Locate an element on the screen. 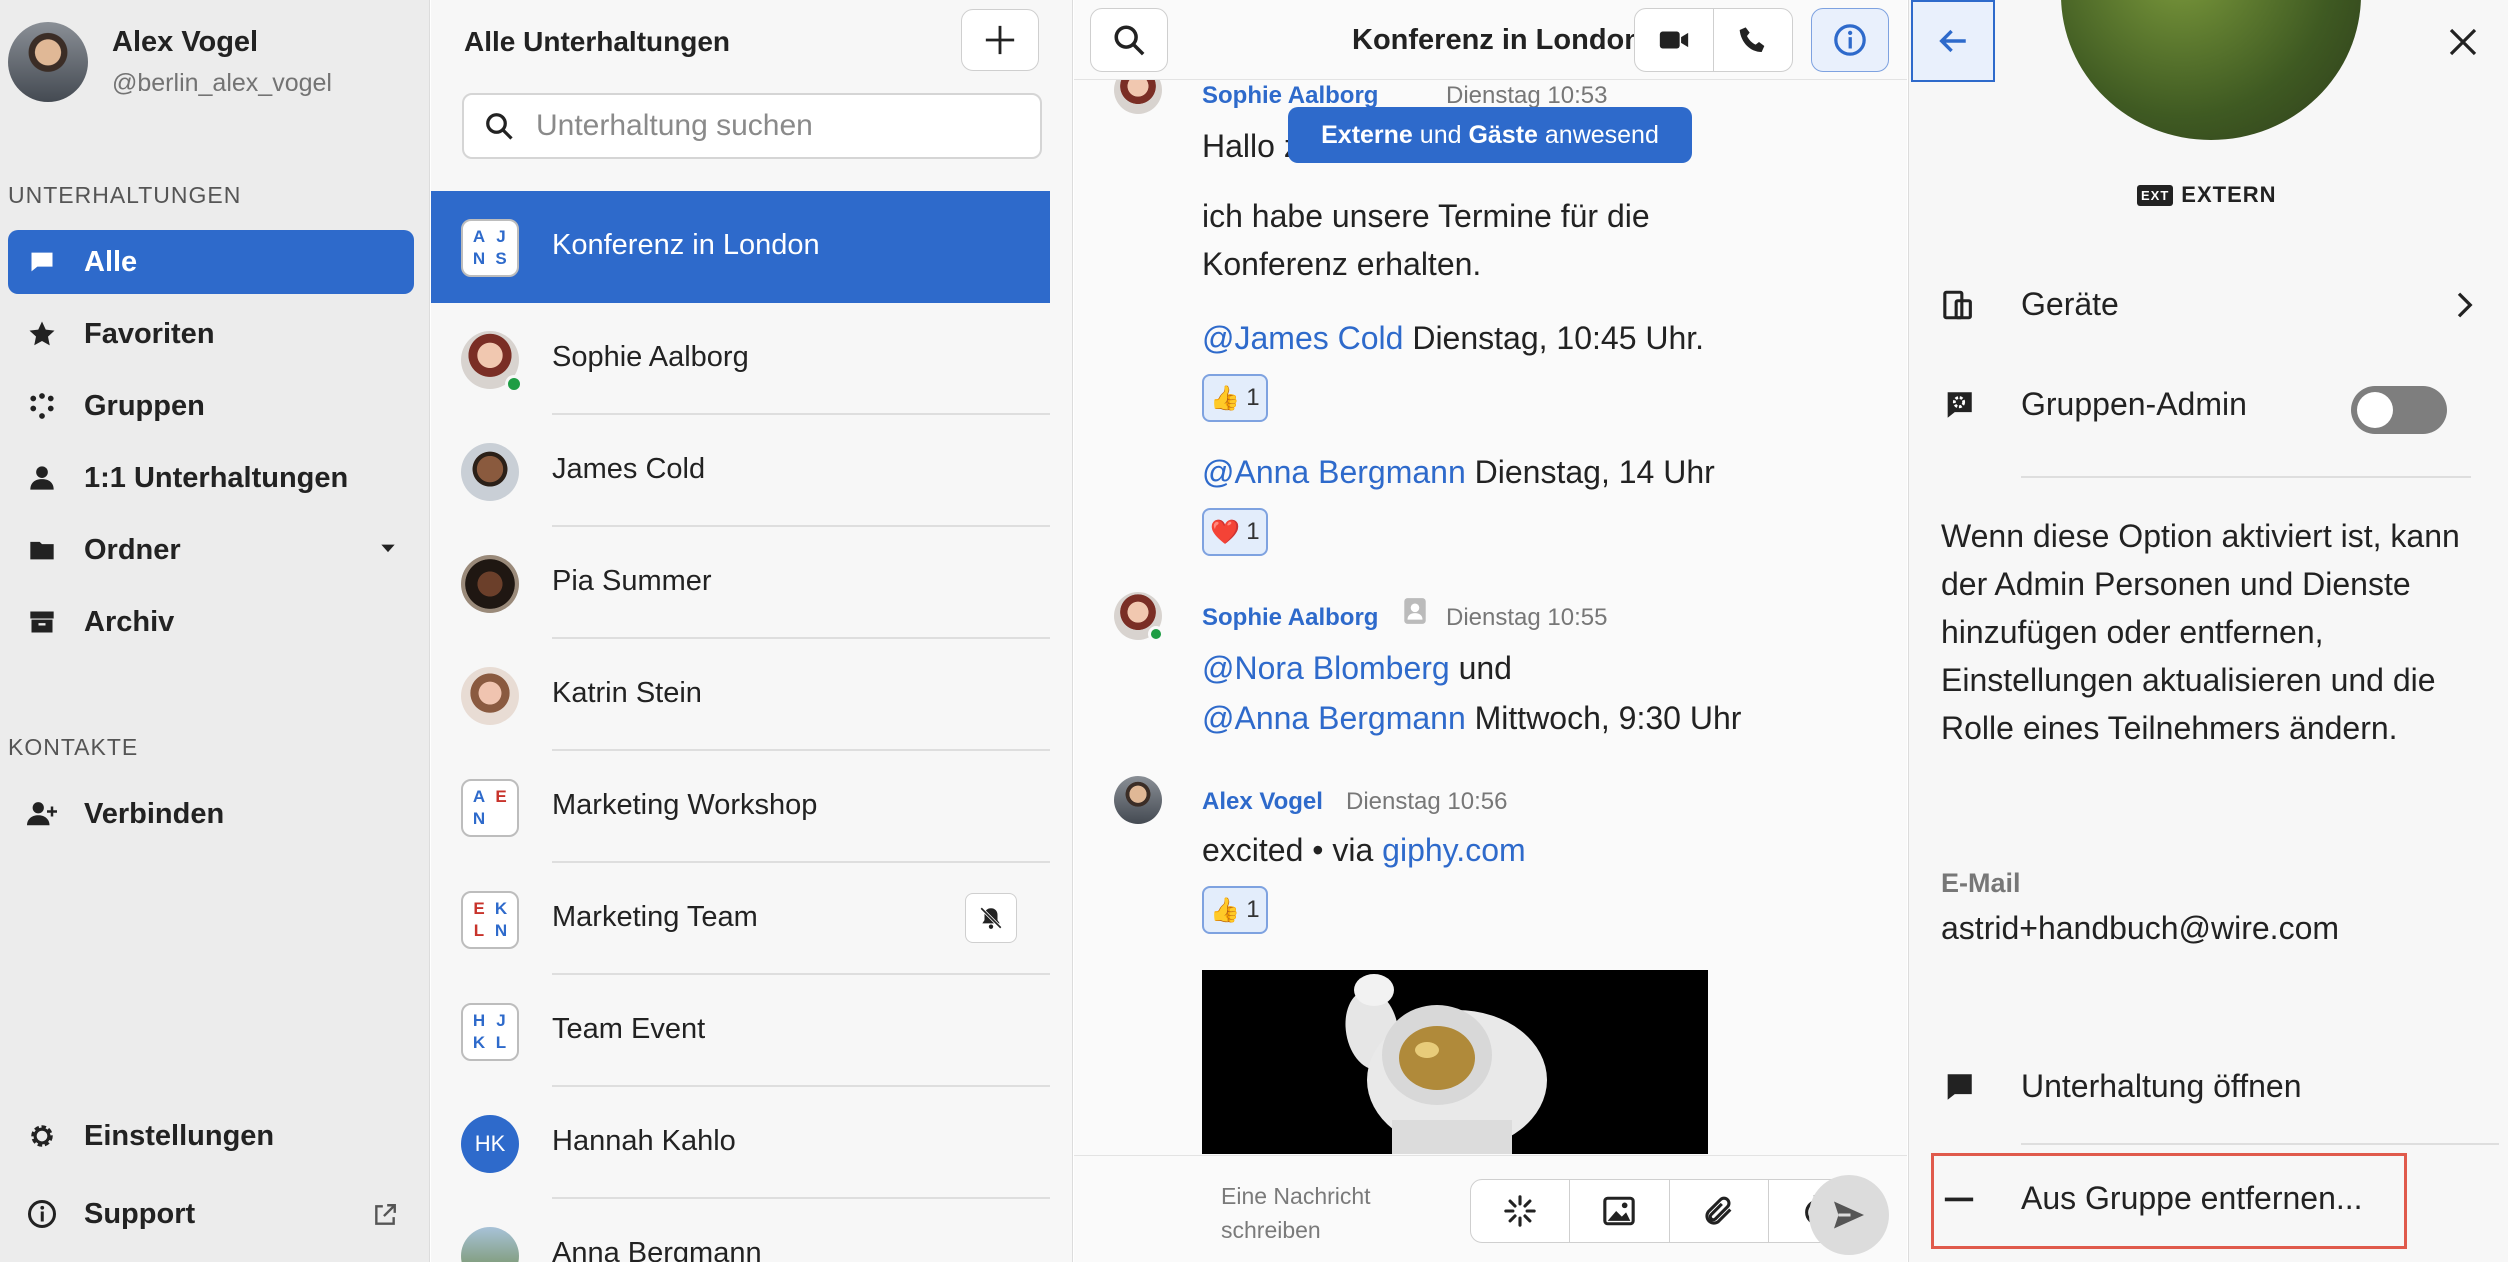  settings-button: Einstellungen is located at coordinates (211, 1136).